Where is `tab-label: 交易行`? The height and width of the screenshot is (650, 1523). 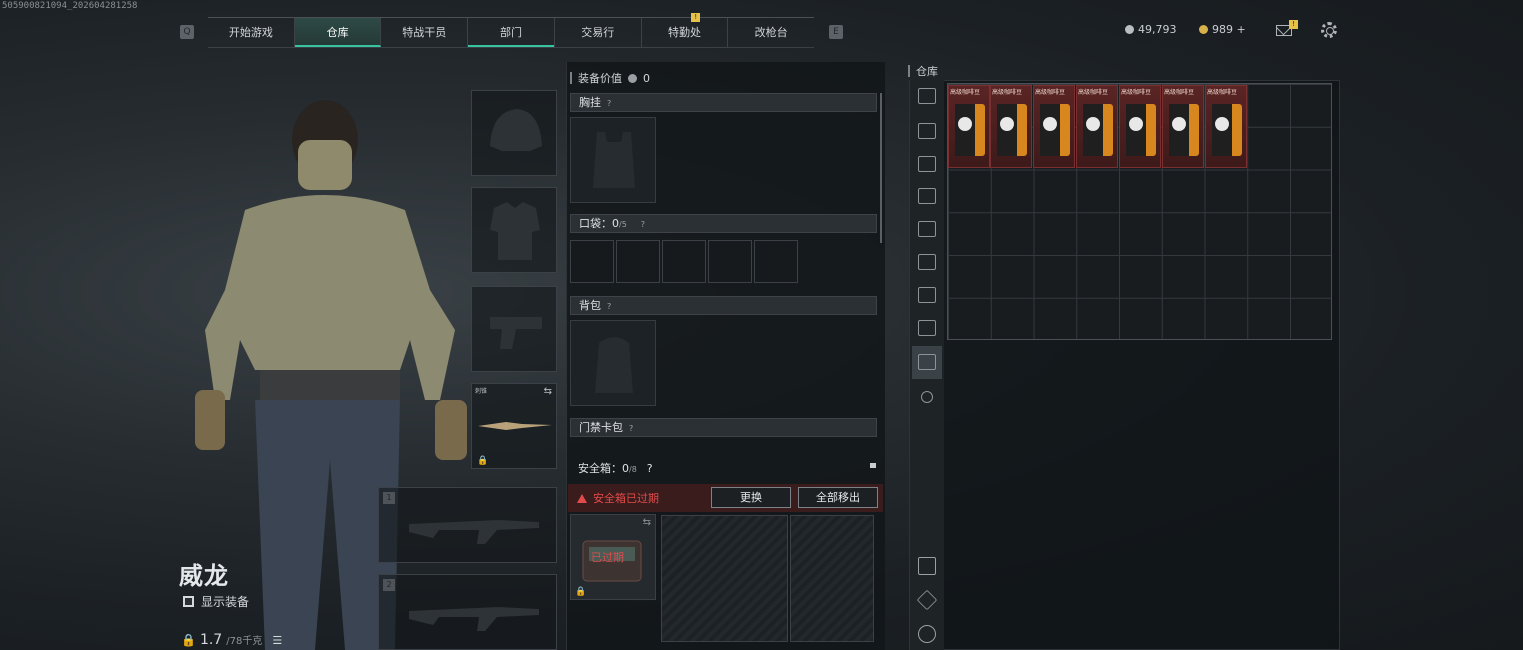
tab-label: 交易行 is located at coordinates (598, 32).